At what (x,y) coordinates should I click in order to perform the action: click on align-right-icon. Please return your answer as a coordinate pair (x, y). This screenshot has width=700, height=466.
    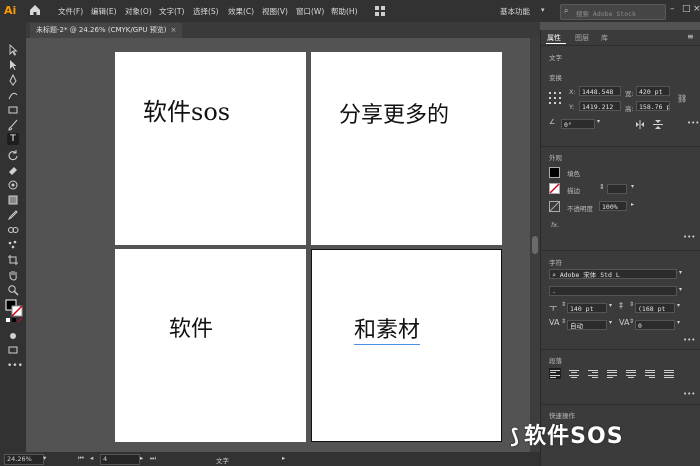
    Looking at the image, I should click on (593, 373).